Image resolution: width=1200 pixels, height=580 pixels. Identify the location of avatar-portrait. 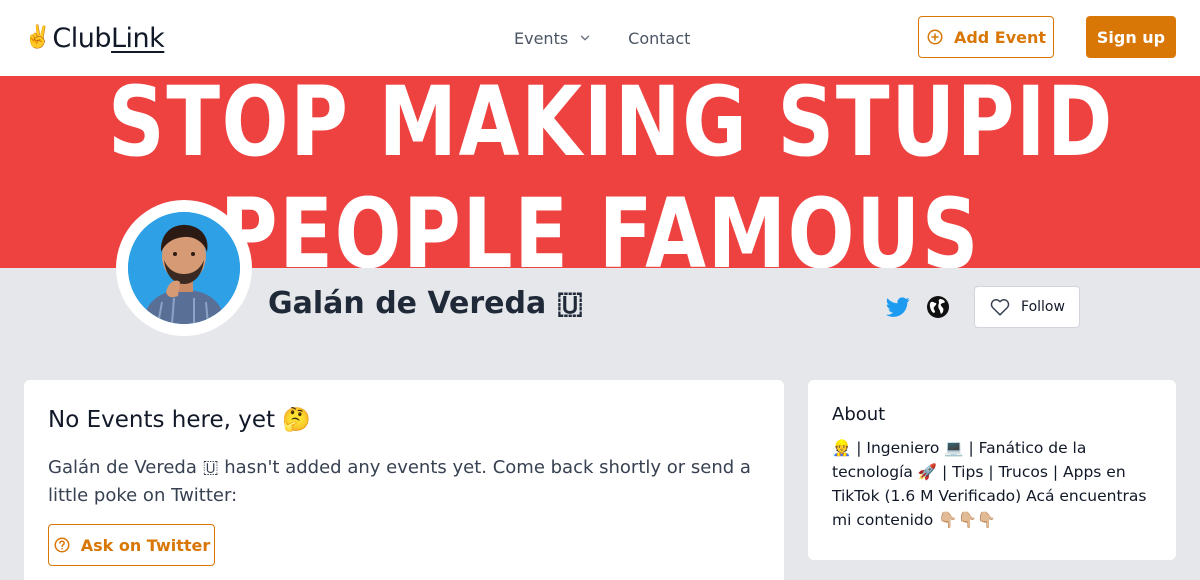
(184, 268).